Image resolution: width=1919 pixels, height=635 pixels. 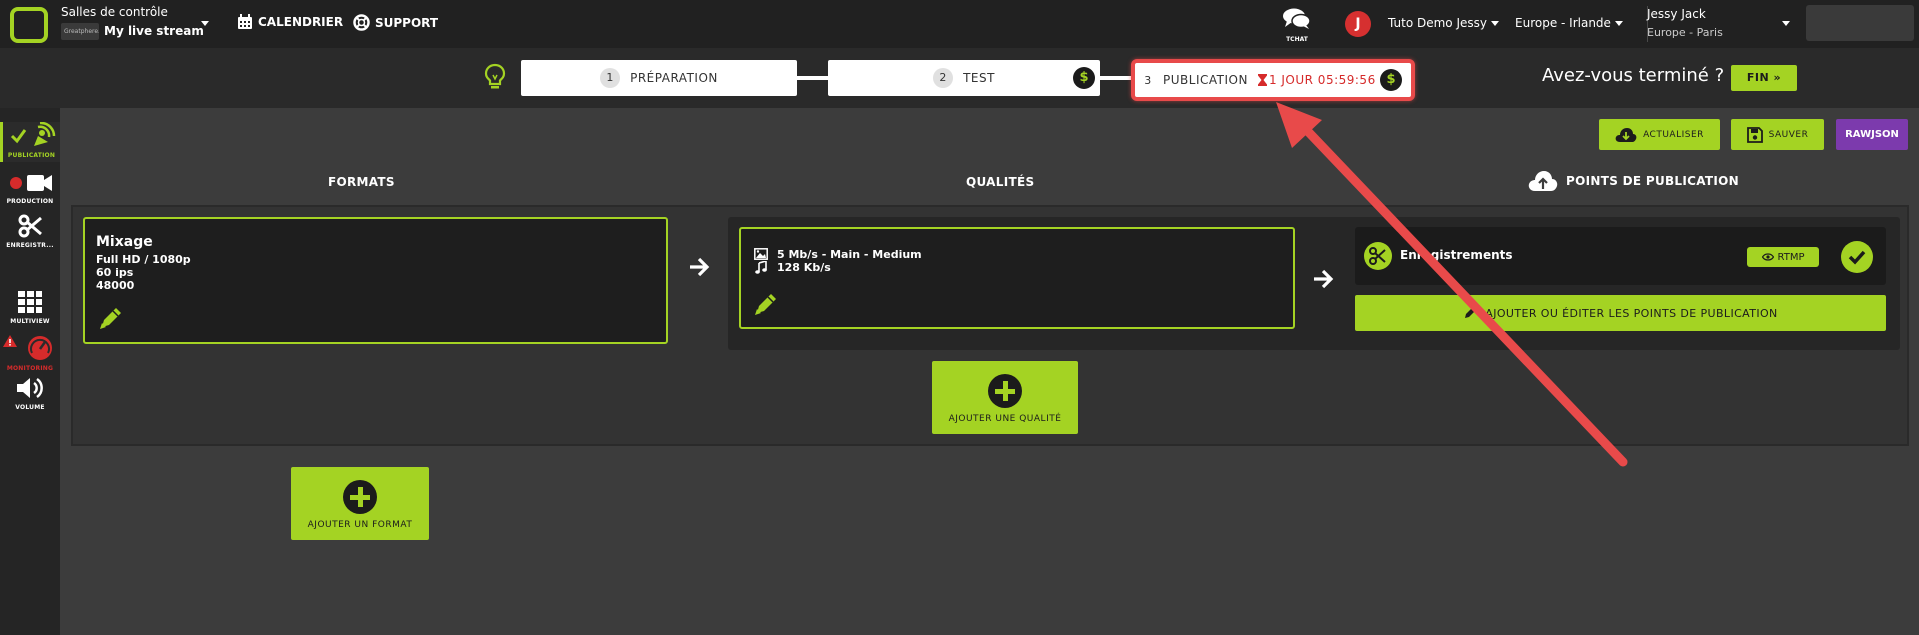 What do you see at coordinates (30, 388) in the screenshot?
I see `volume-icon` at bounding box center [30, 388].